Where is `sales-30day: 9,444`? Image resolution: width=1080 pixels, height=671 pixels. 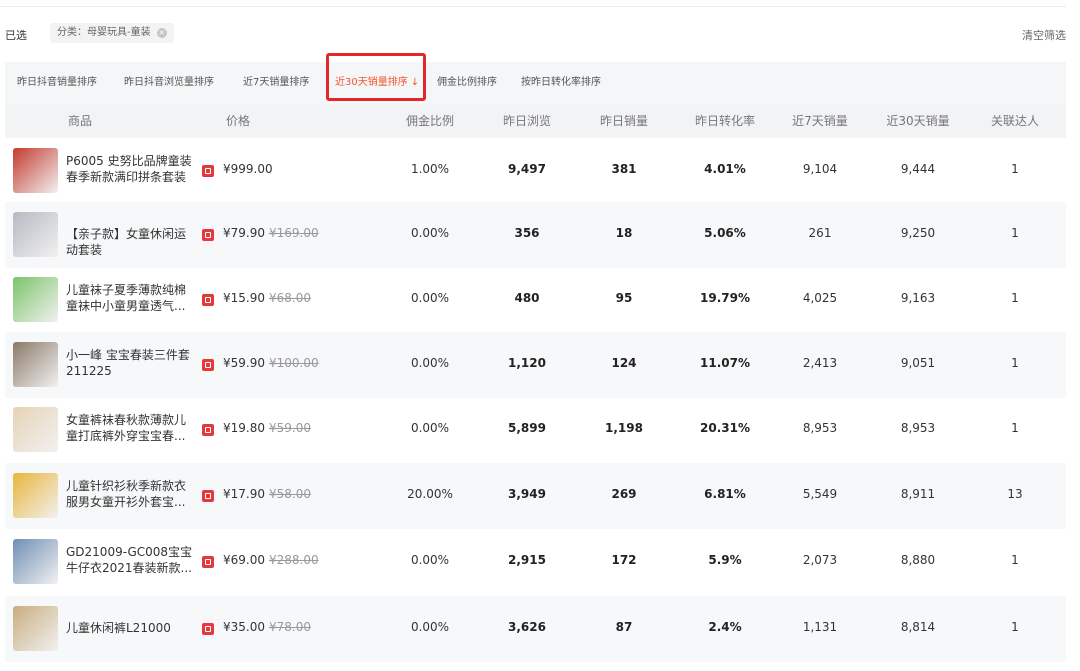 sales-30day: 9,444 is located at coordinates (918, 169).